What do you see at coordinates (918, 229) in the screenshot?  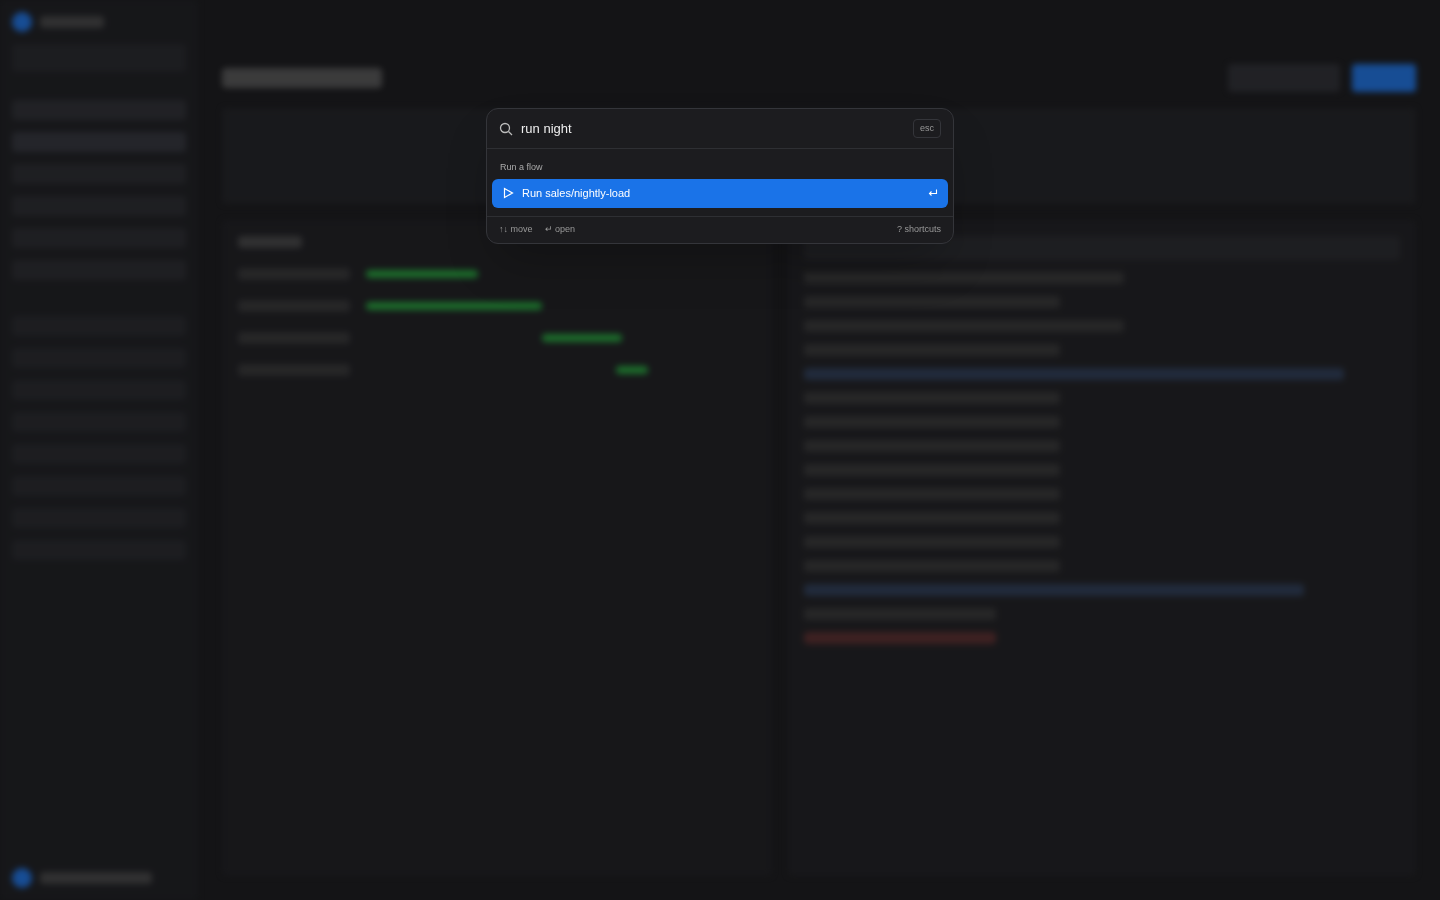 I see `shortcuts-hint: ? shortcuts` at bounding box center [918, 229].